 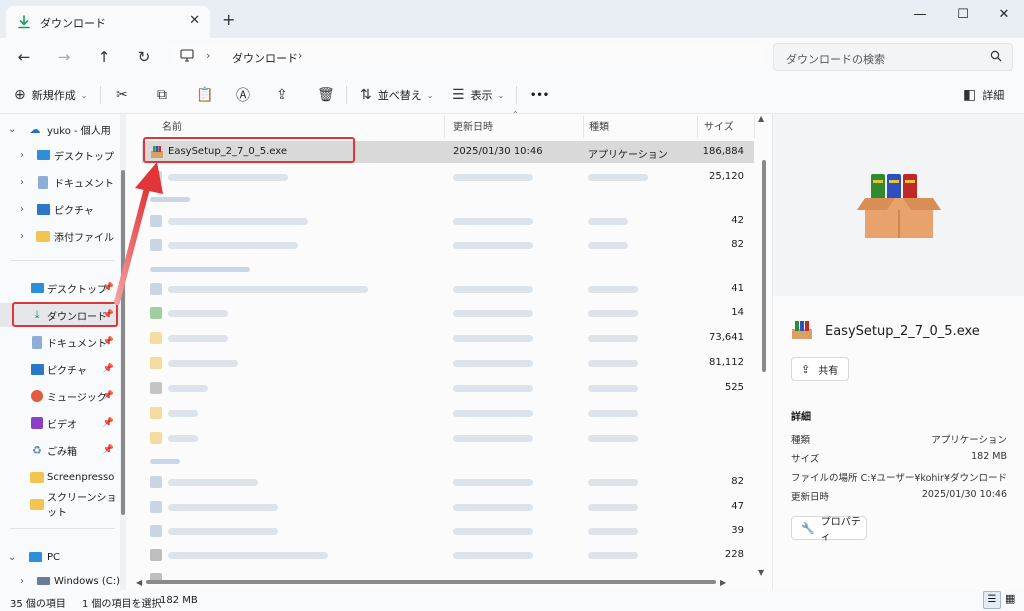 I want to click on refresh-icon: ↻, so click(x=144, y=57).